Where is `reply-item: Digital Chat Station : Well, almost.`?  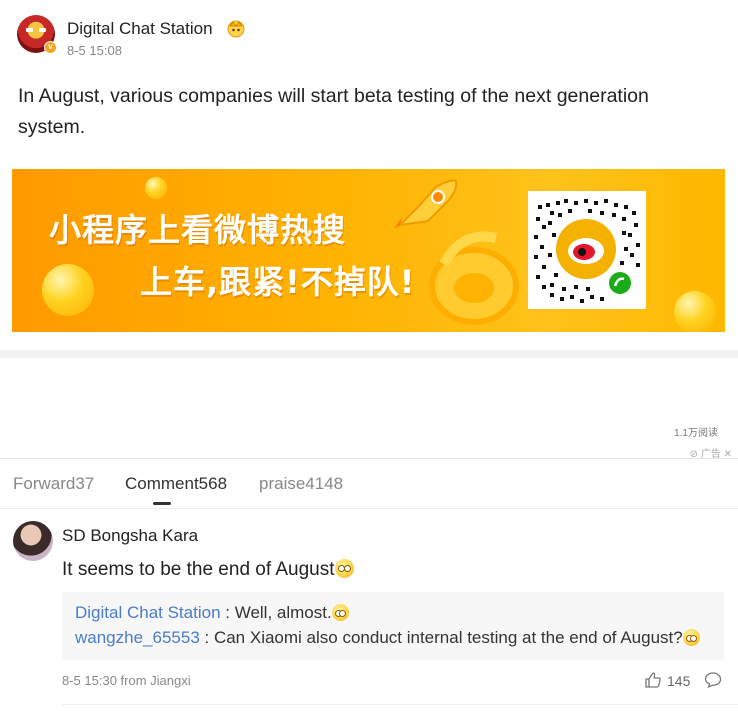 reply-item: Digital Chat Station : Well, almost. is located at coordinates (212, 613).